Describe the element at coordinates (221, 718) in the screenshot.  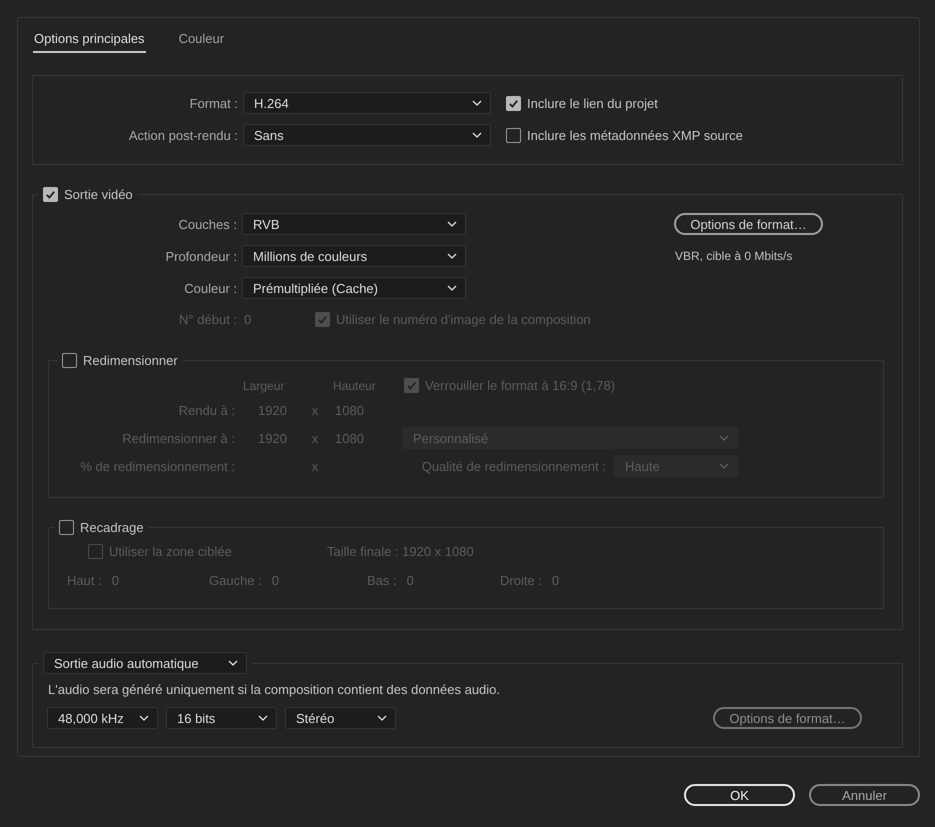
I see `dropdown: 16 bits` at that location.